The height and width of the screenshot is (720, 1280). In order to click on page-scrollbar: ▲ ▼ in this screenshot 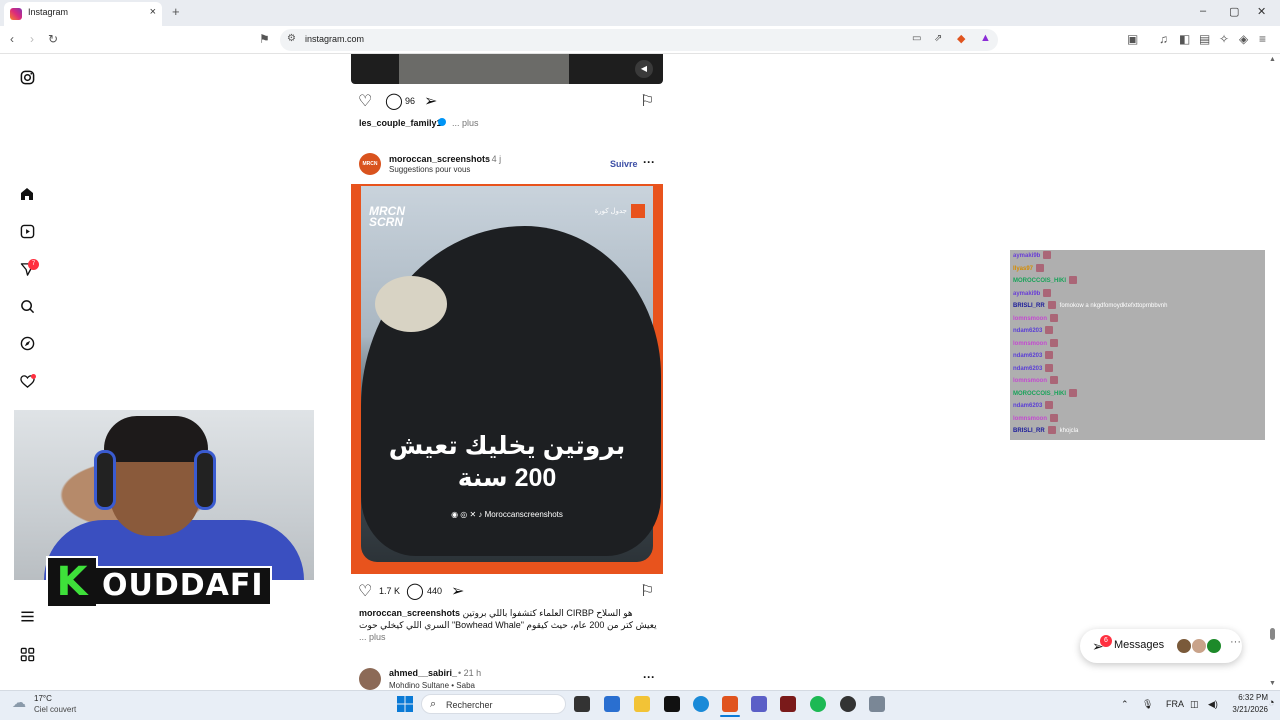, I will do `click(1272, 372)`.